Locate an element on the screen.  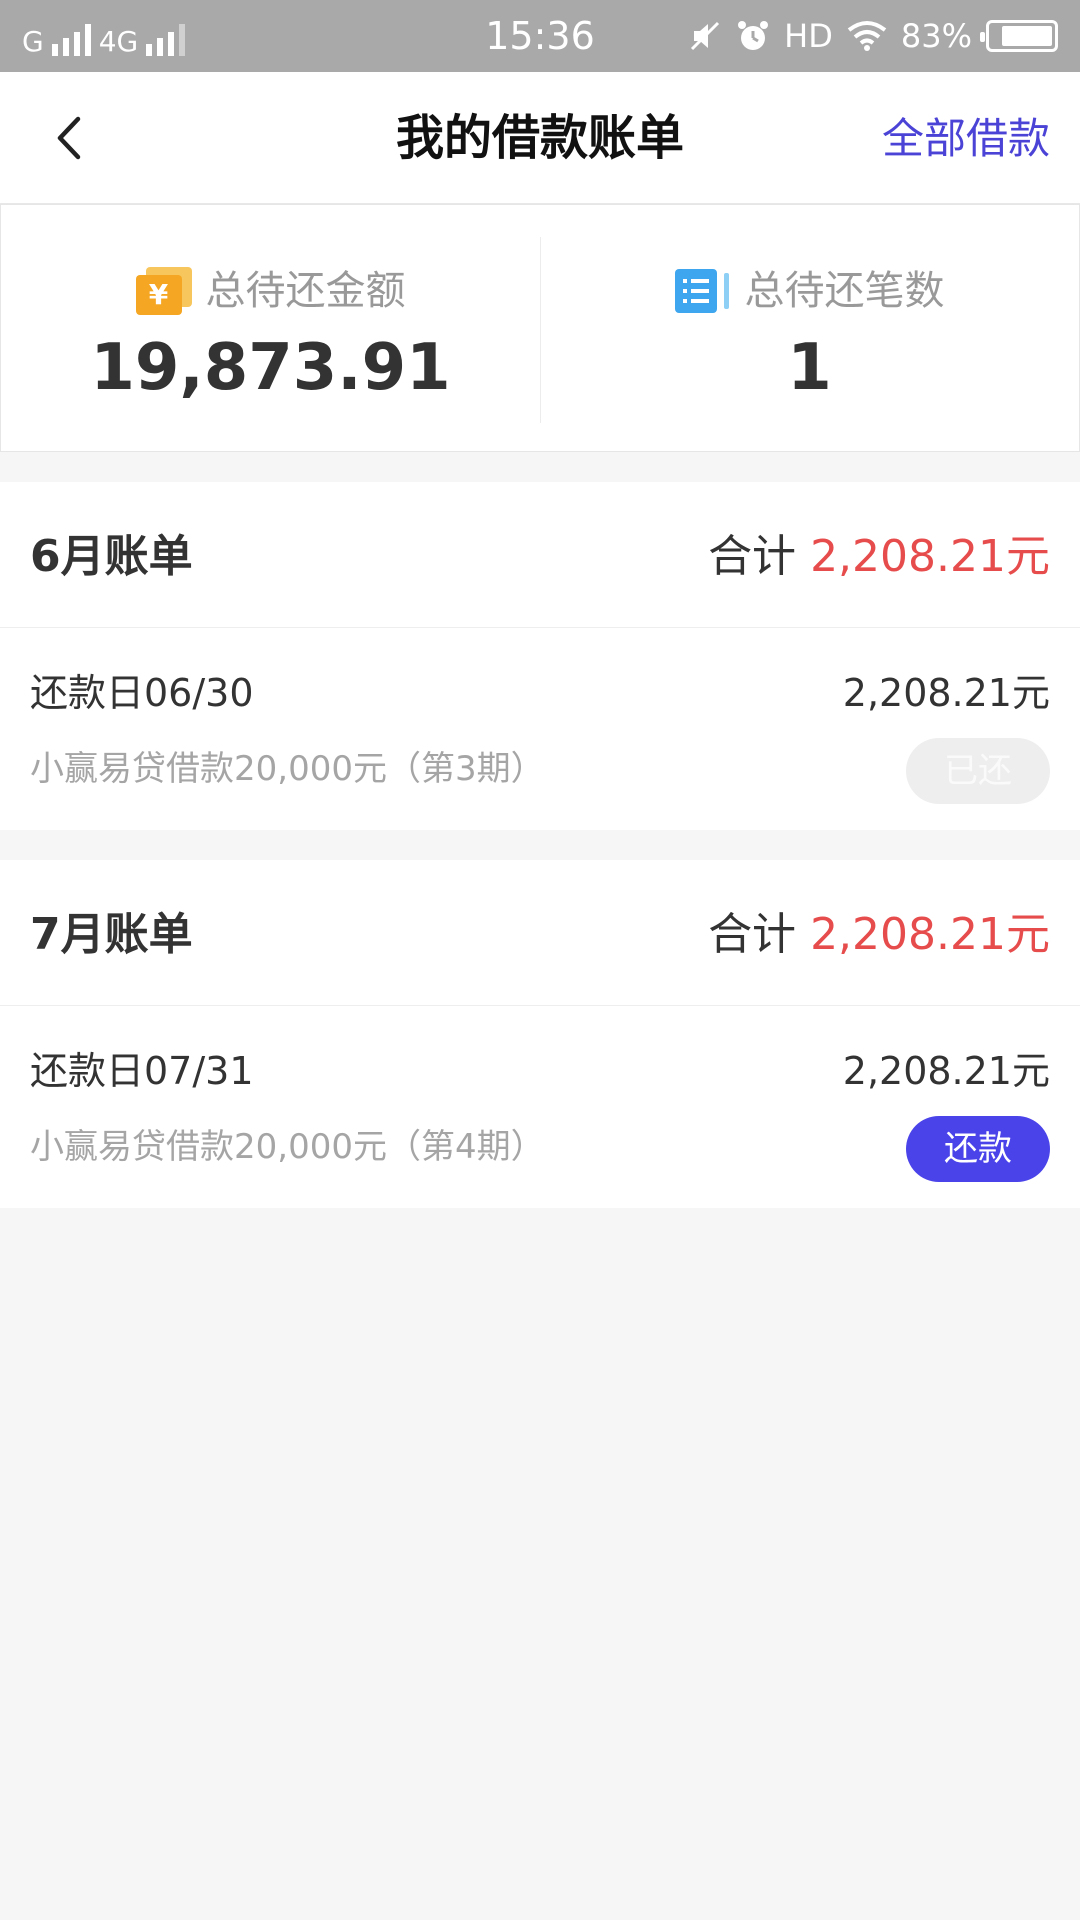
status-icons: HD 83% is located at coordinates (873, 36).